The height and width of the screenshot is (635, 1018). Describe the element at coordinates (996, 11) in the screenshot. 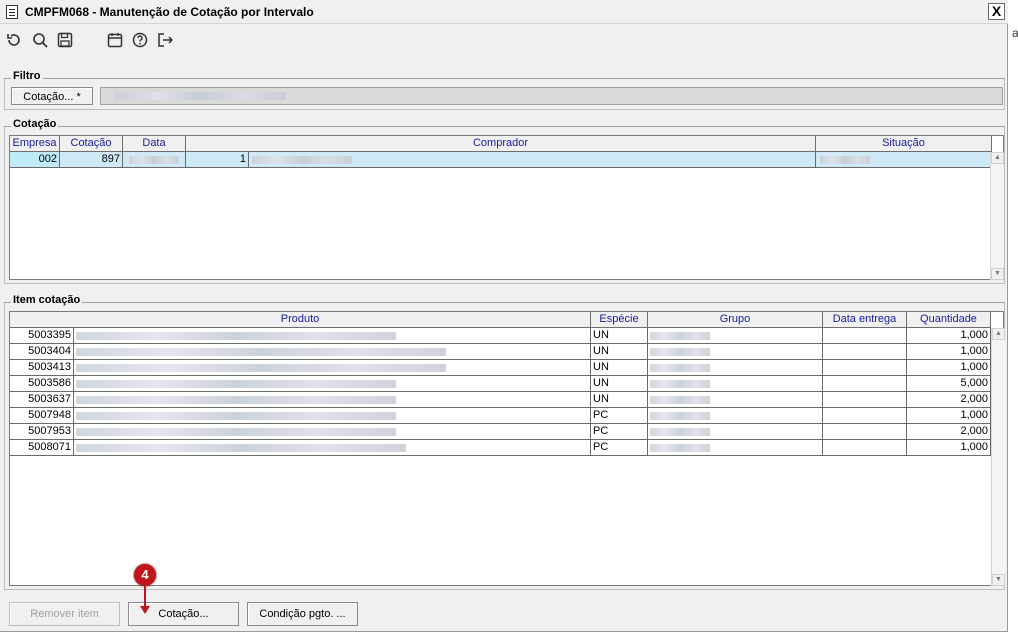

I see `close-button: X` at that location.